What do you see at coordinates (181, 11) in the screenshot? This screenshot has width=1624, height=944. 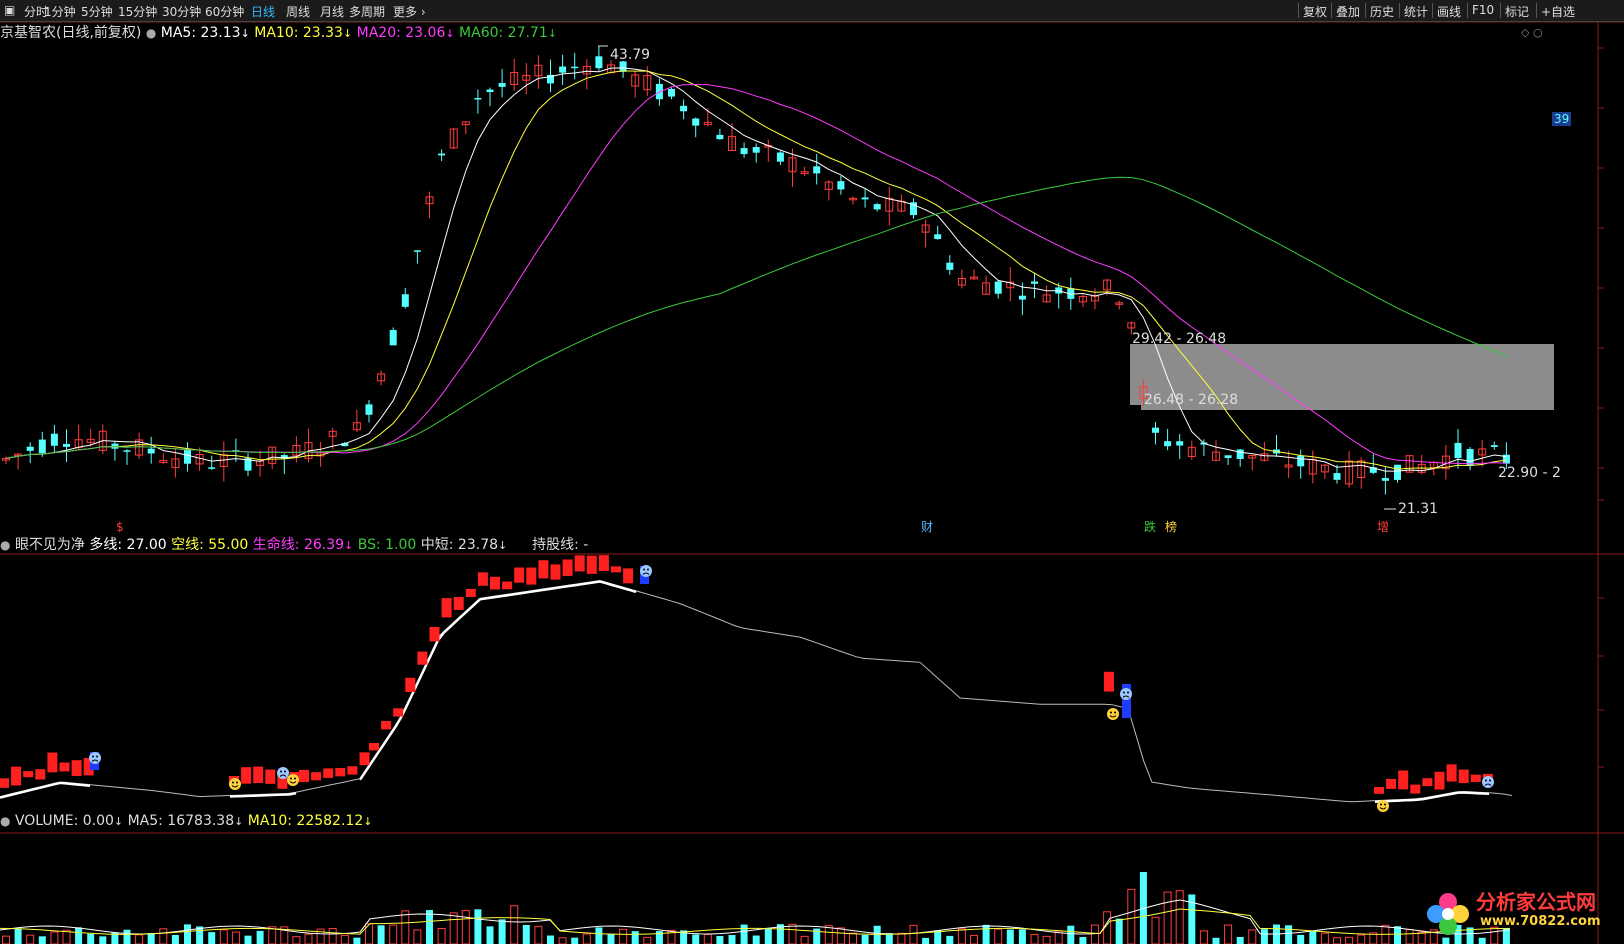 I see `period-tab-4: 30分钟` at bounding box center [181, 11].